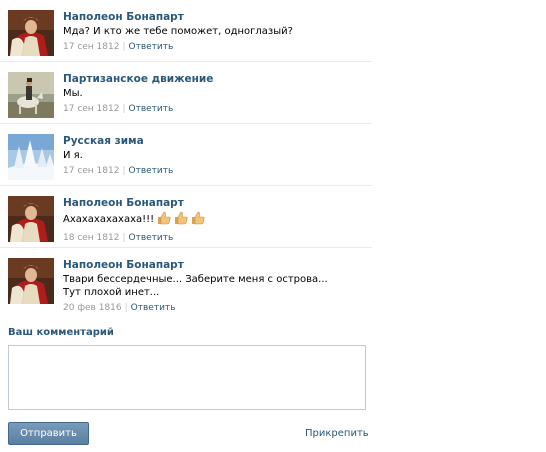  I want to click on partisan-painting-icon, so click(31, 95).